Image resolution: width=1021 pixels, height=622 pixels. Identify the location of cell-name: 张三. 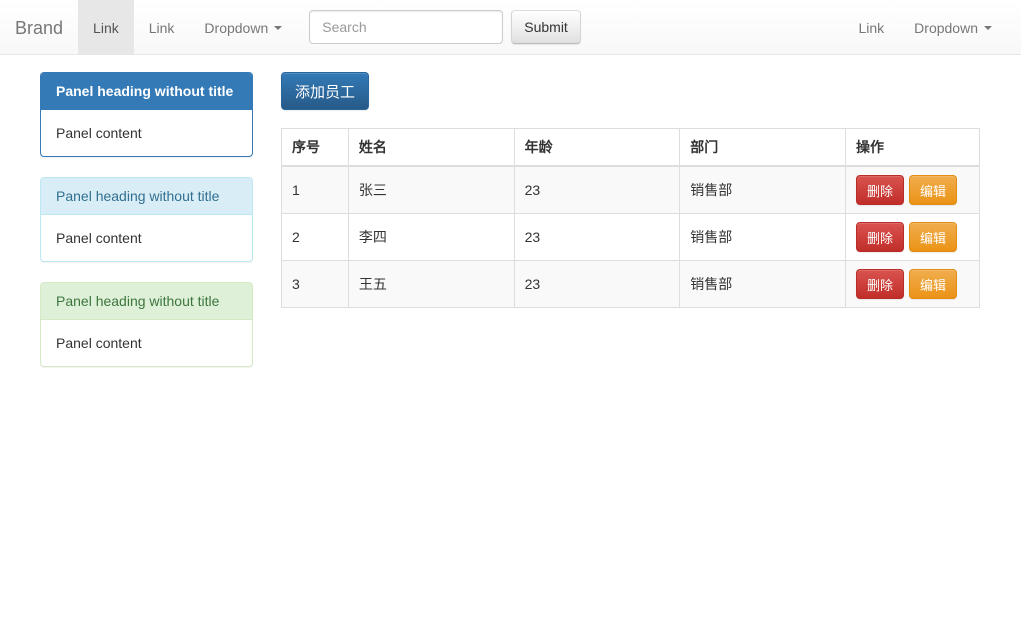
(431, 189).